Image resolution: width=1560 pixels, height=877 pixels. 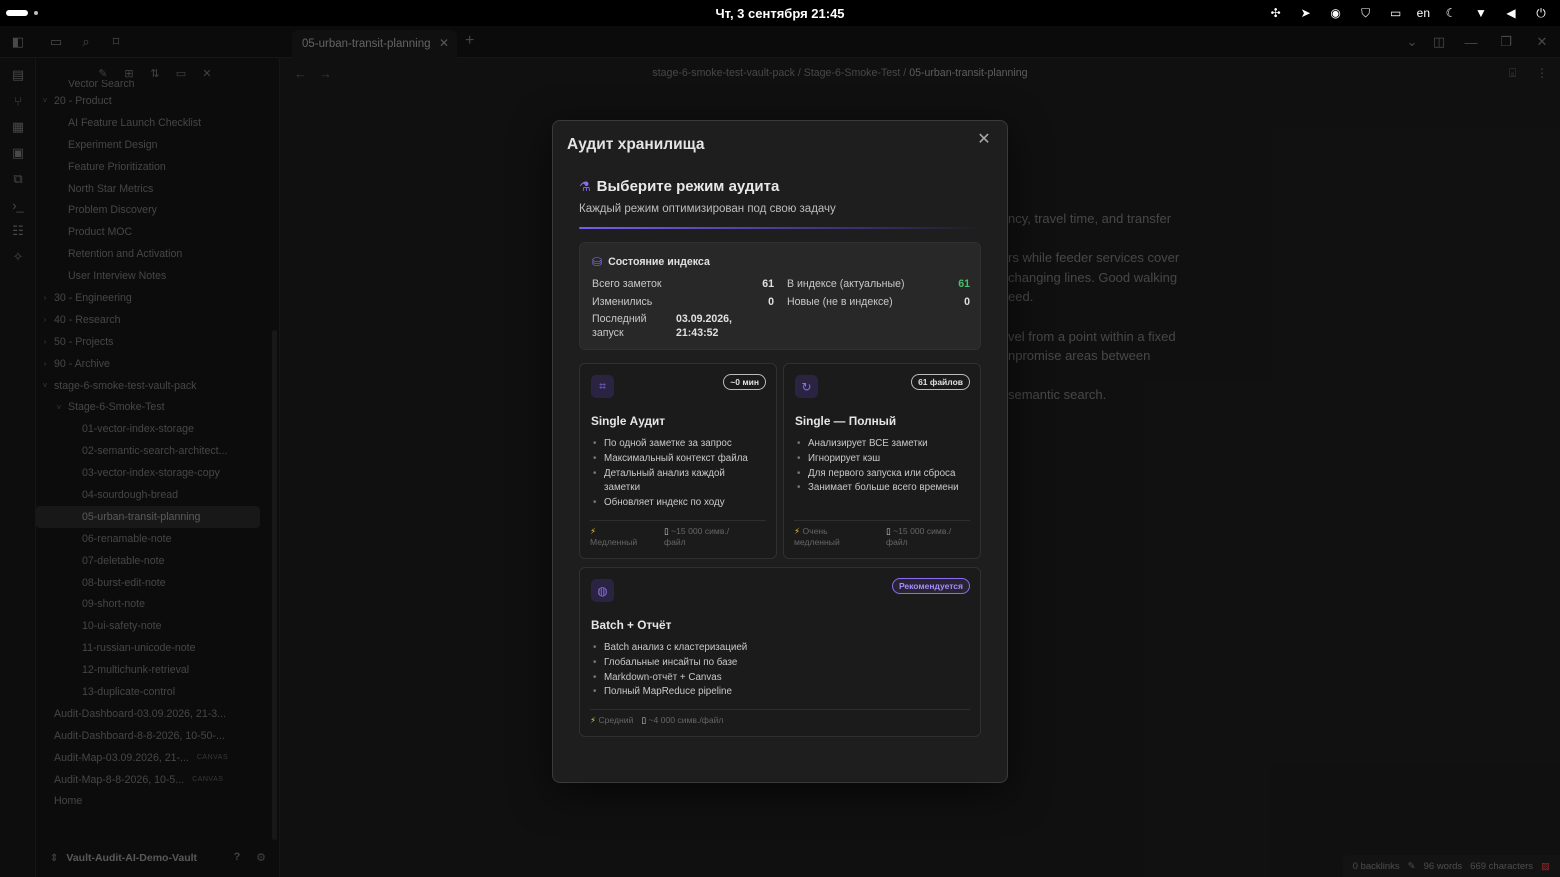 I want to click on last-run-time: 21:43:52, so click(x=697, y=333).